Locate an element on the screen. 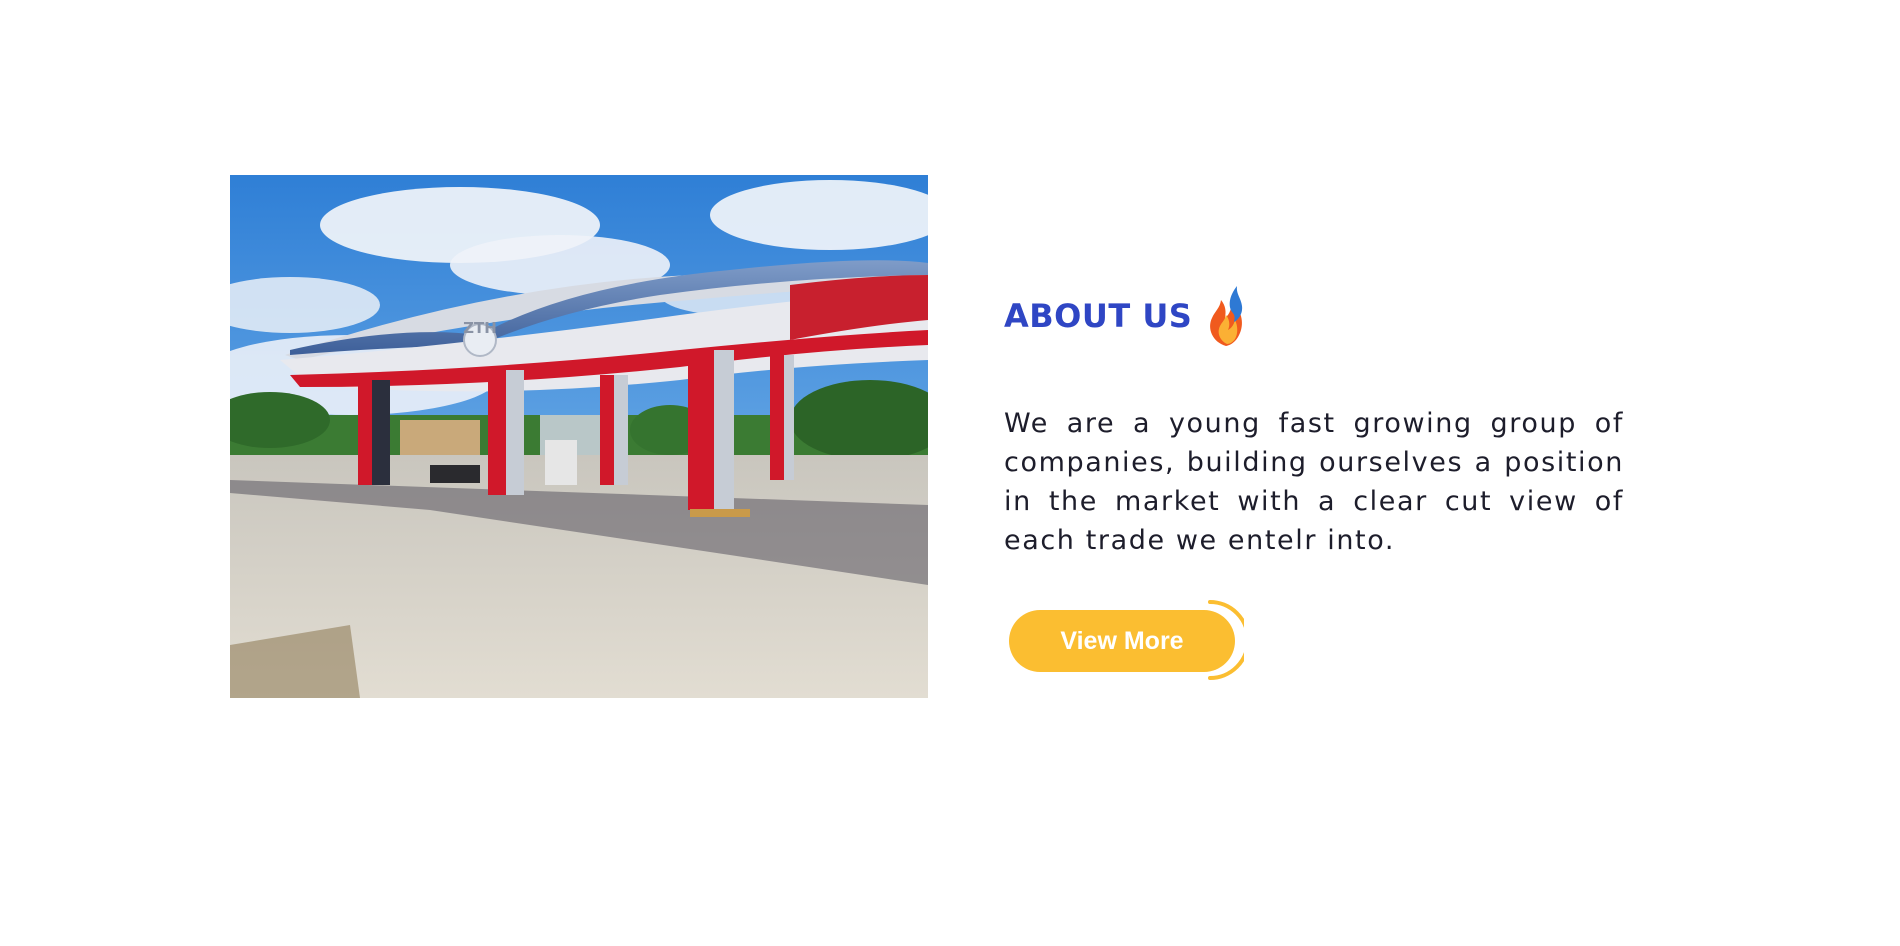 The image size is (1900, 946). heading-row: ABOUT US is located at coordinates (1314, 313).